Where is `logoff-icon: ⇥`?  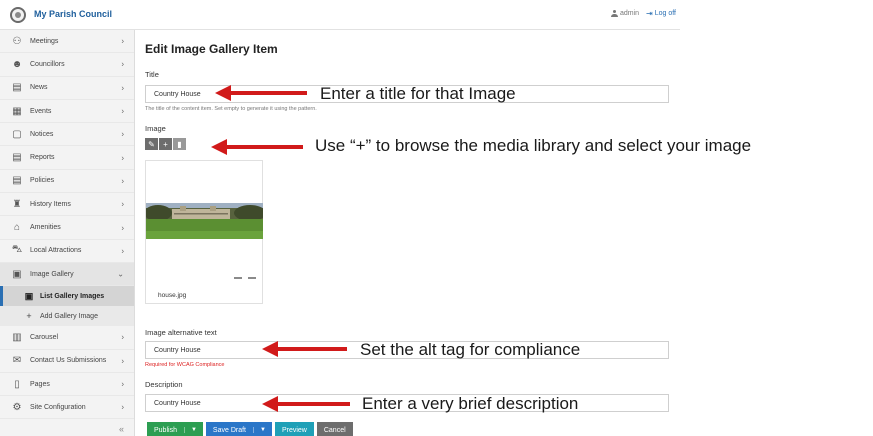 logoff-icon: ⇥ is located at coordinates (649, 13).